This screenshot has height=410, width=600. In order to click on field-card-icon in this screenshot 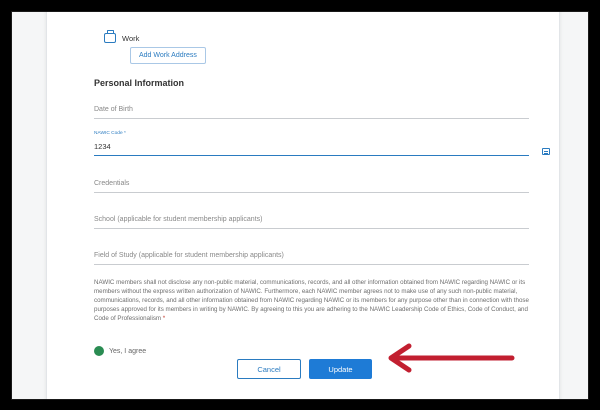, I will do `click(546, 151)`.